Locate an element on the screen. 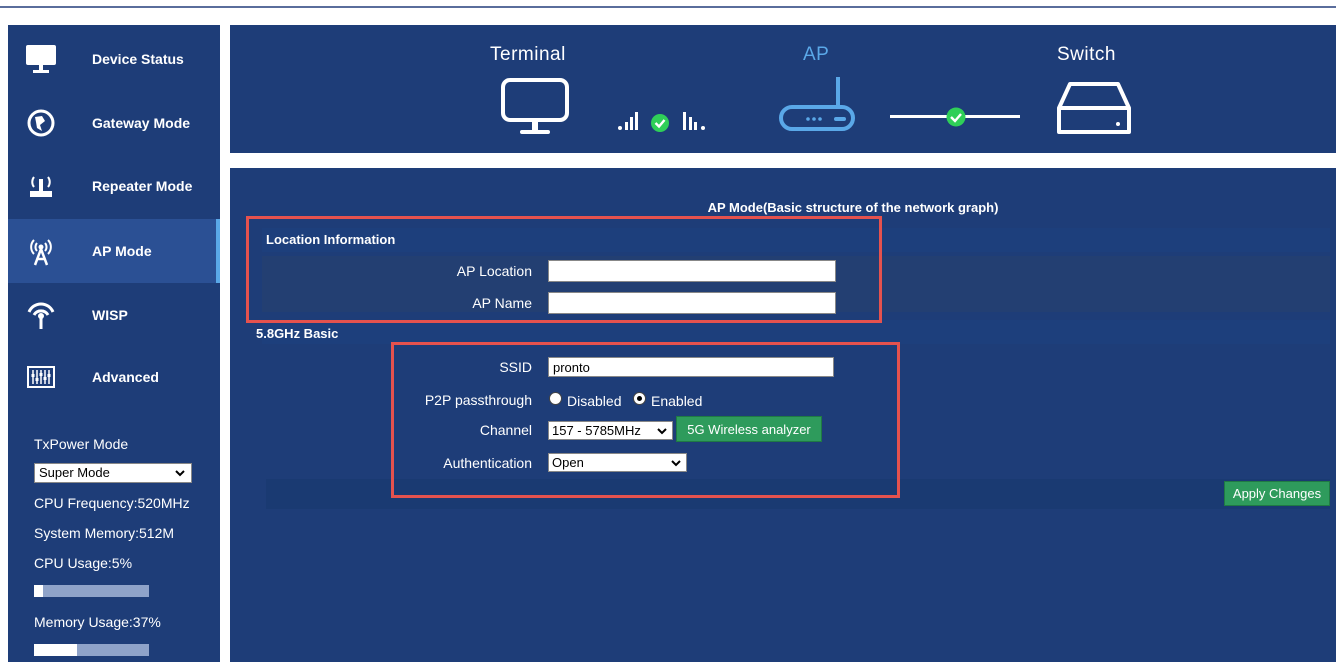 This screenshot has height=662, width=1336. memory-usage-label: Memory Usage:37% is located at coordinates (97, 622).